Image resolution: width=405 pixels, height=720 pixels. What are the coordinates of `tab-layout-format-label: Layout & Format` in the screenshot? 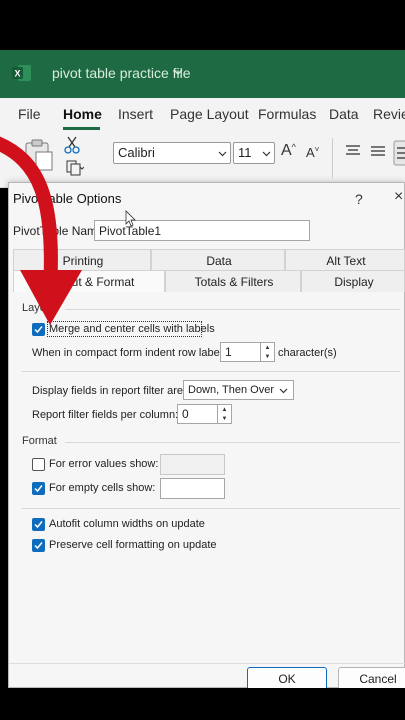 It's located at (90, 282).